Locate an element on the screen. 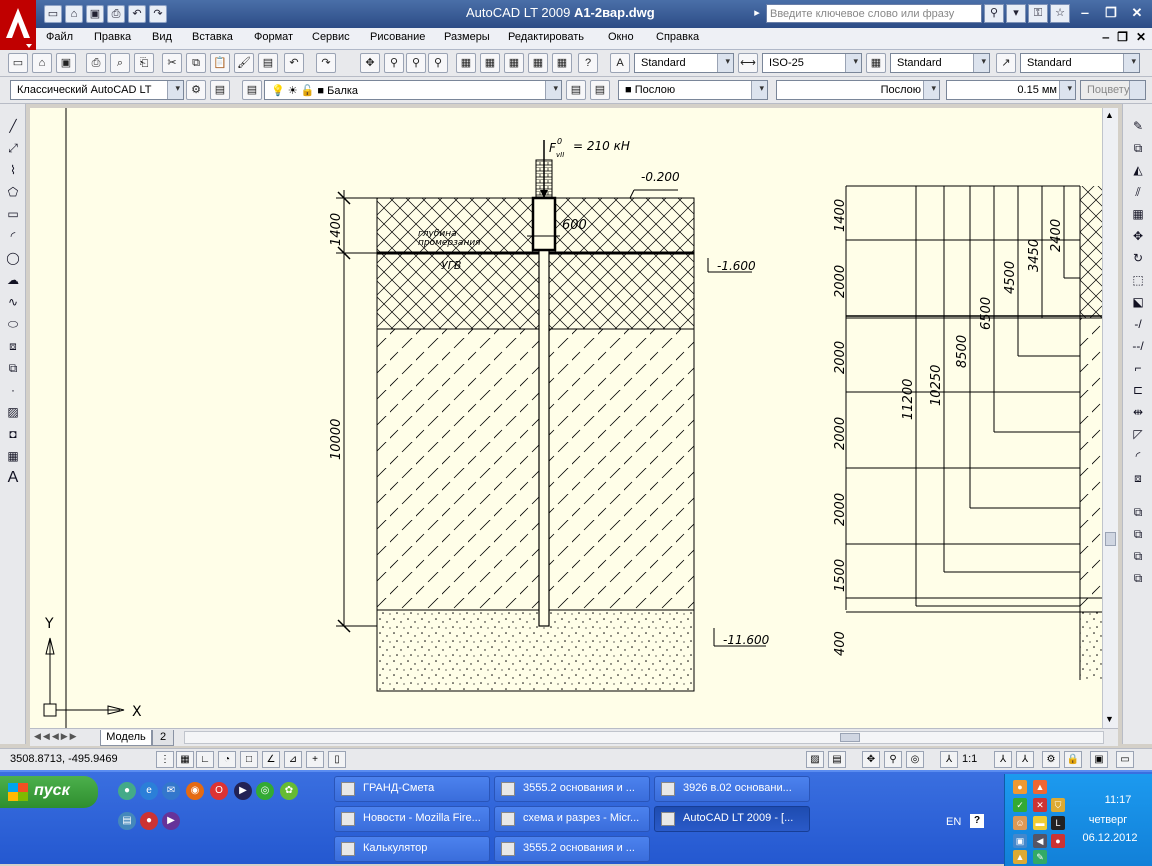  menu-insert: Вставка is located at coordinates (212, 37).